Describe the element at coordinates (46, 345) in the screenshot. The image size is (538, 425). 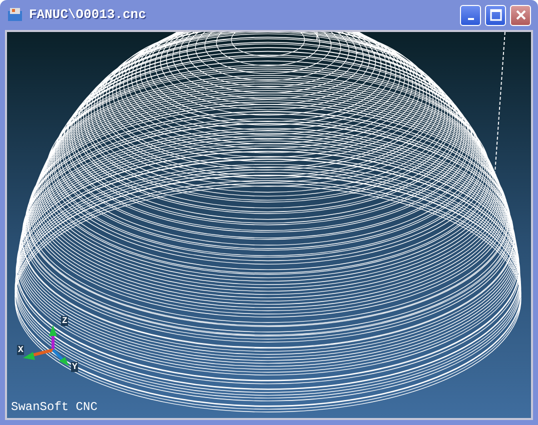
I see `axis-triad-icon` at that location.